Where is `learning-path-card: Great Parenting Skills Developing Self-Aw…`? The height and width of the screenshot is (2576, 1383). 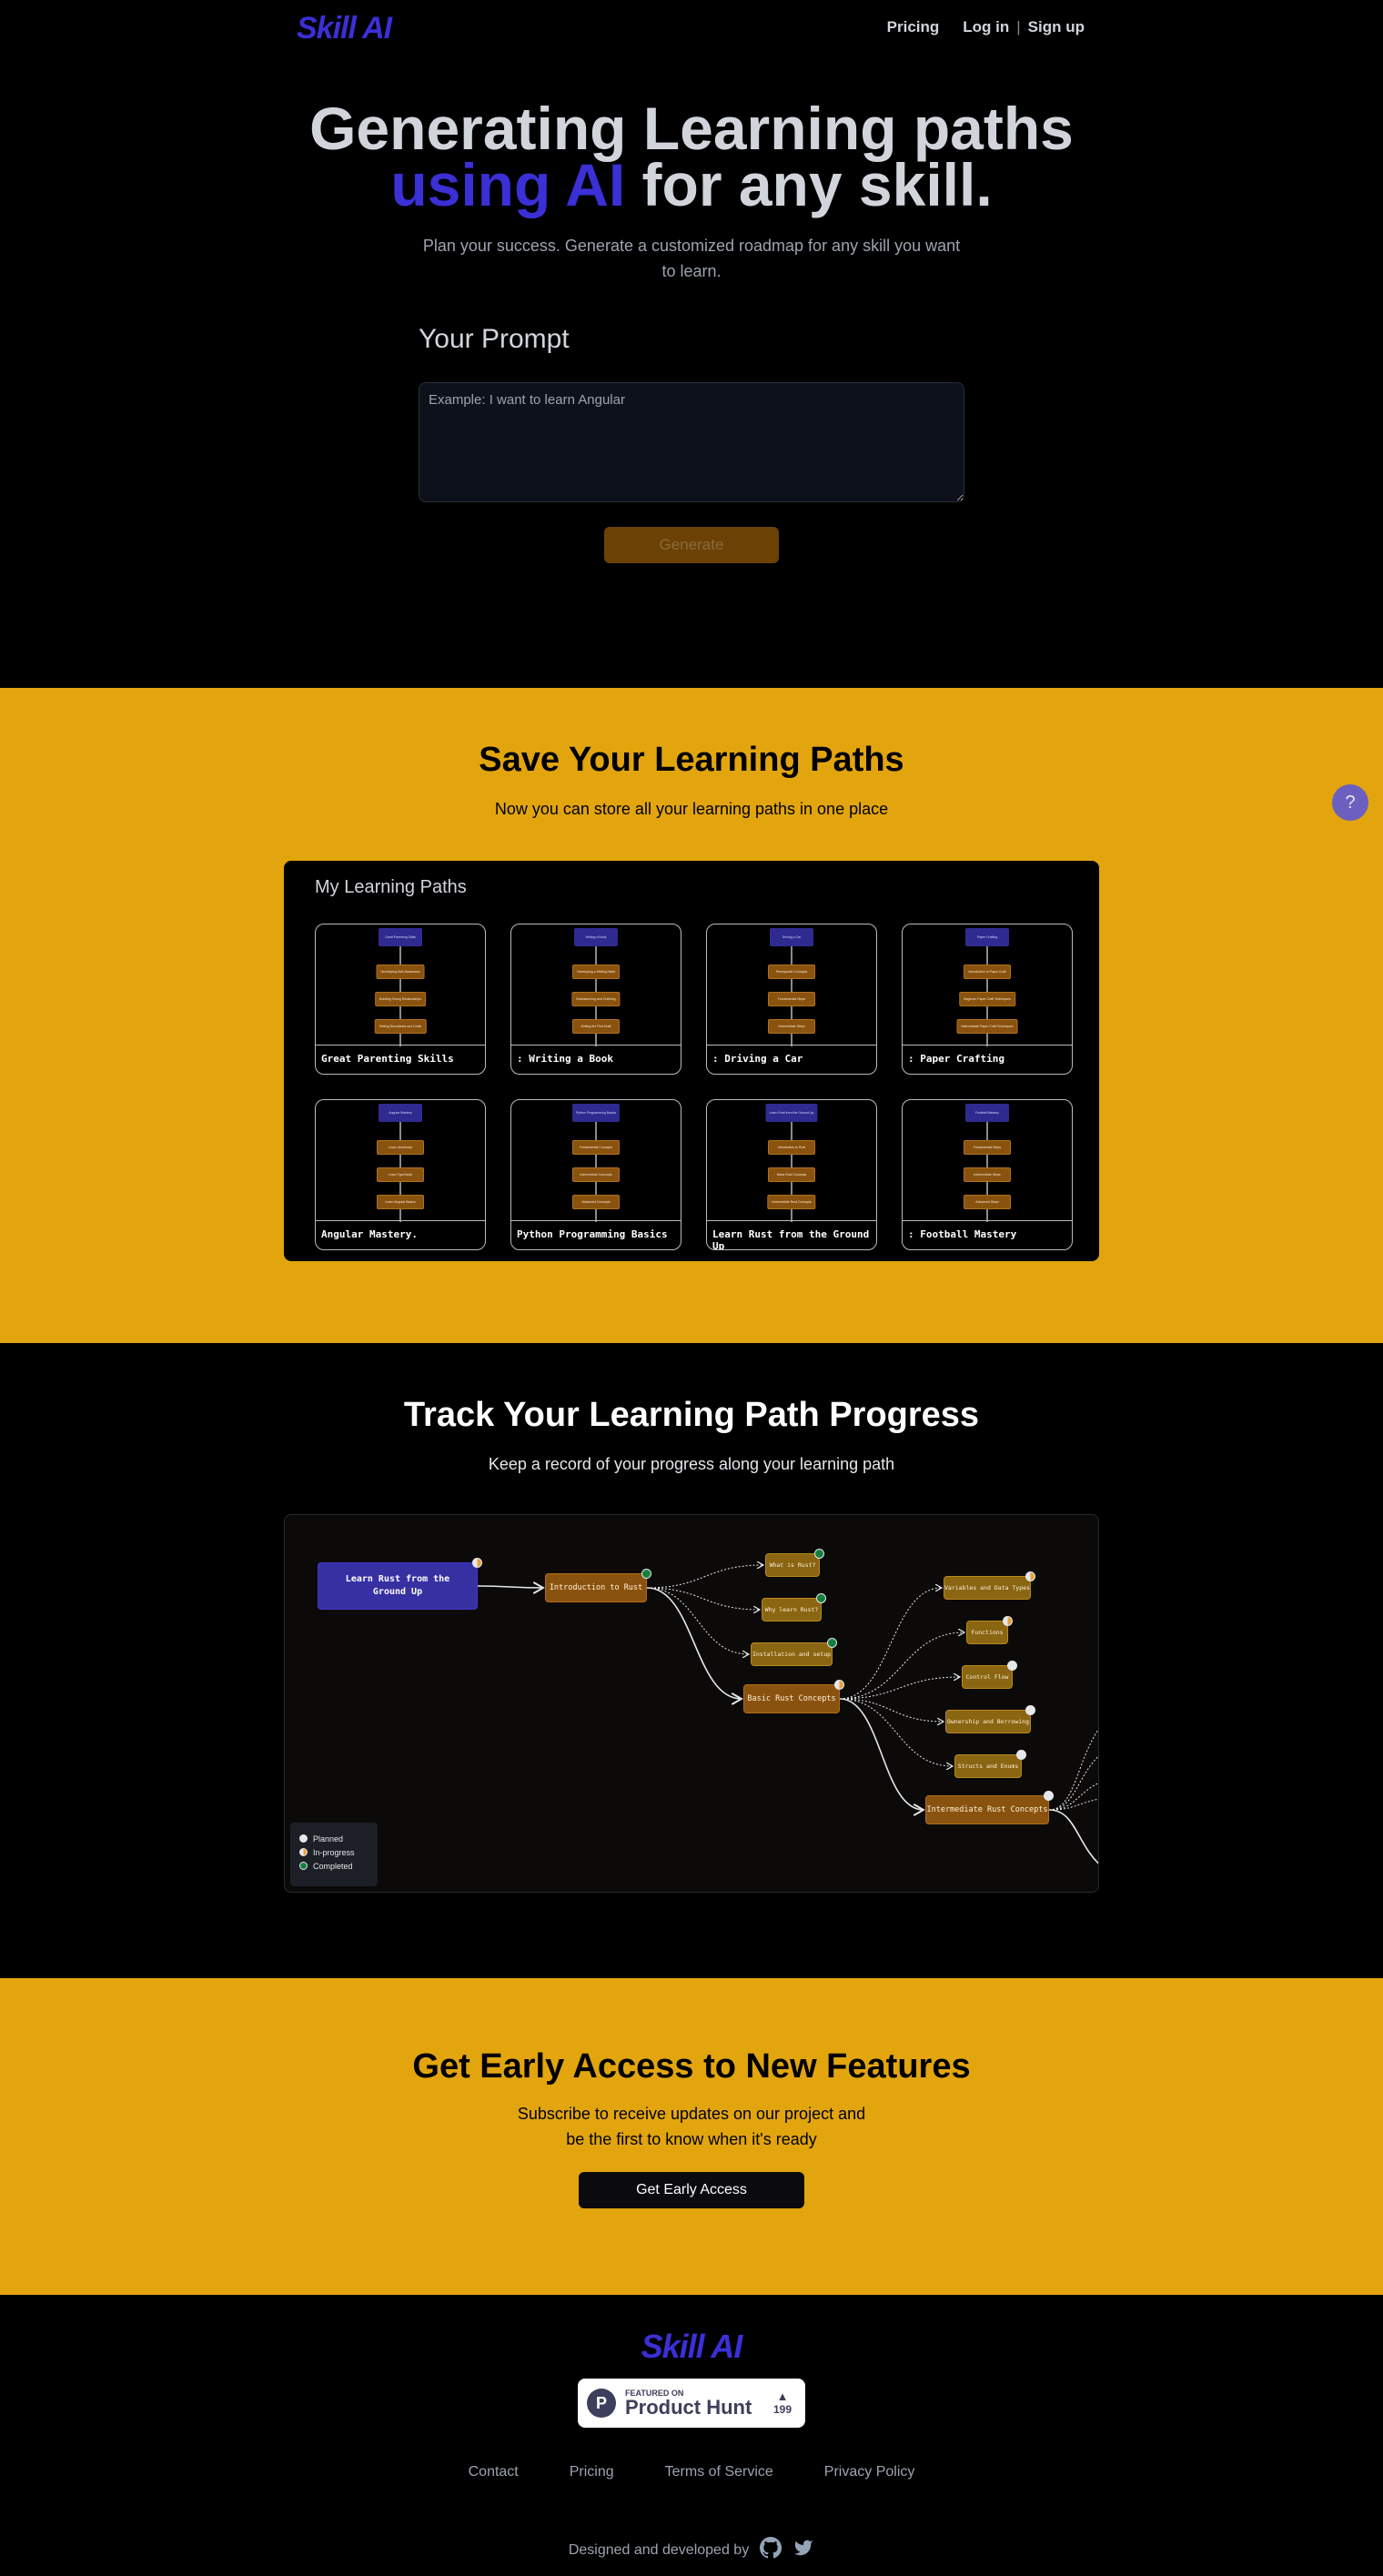 learning-path-card: Great Parenting Skills Developing Self-Aw… is located at coordinates (401, 999).